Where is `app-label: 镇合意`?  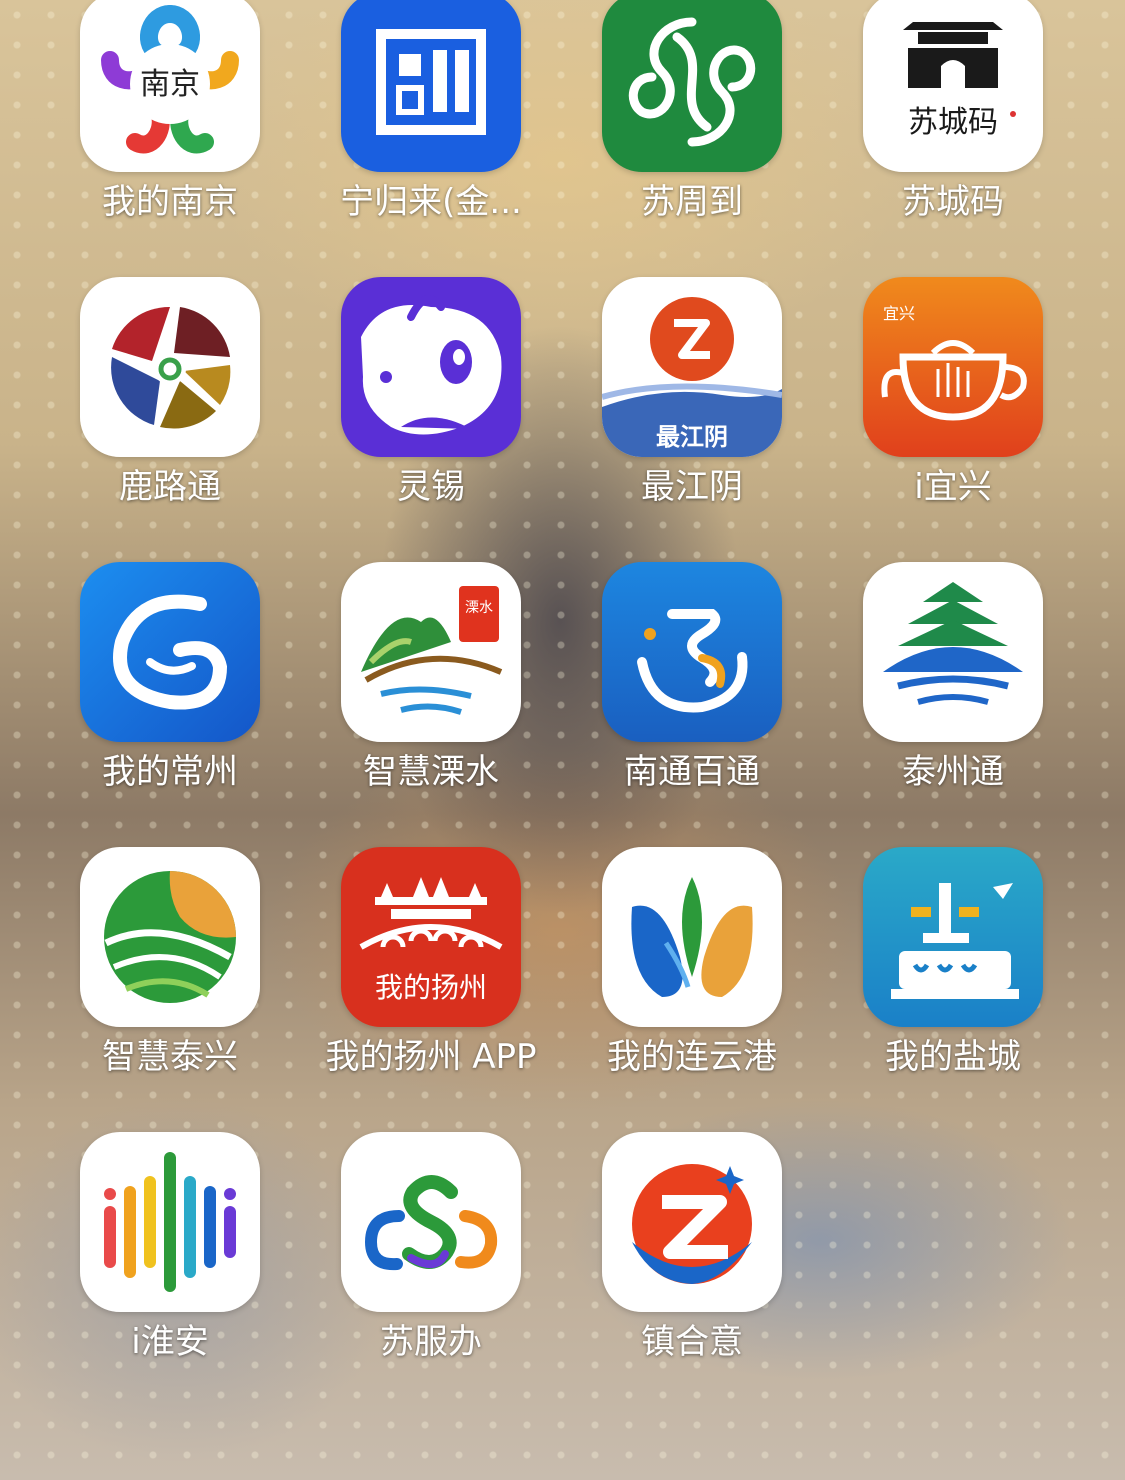
app-label: 镇合意 is located at coordinates (692, 1342).